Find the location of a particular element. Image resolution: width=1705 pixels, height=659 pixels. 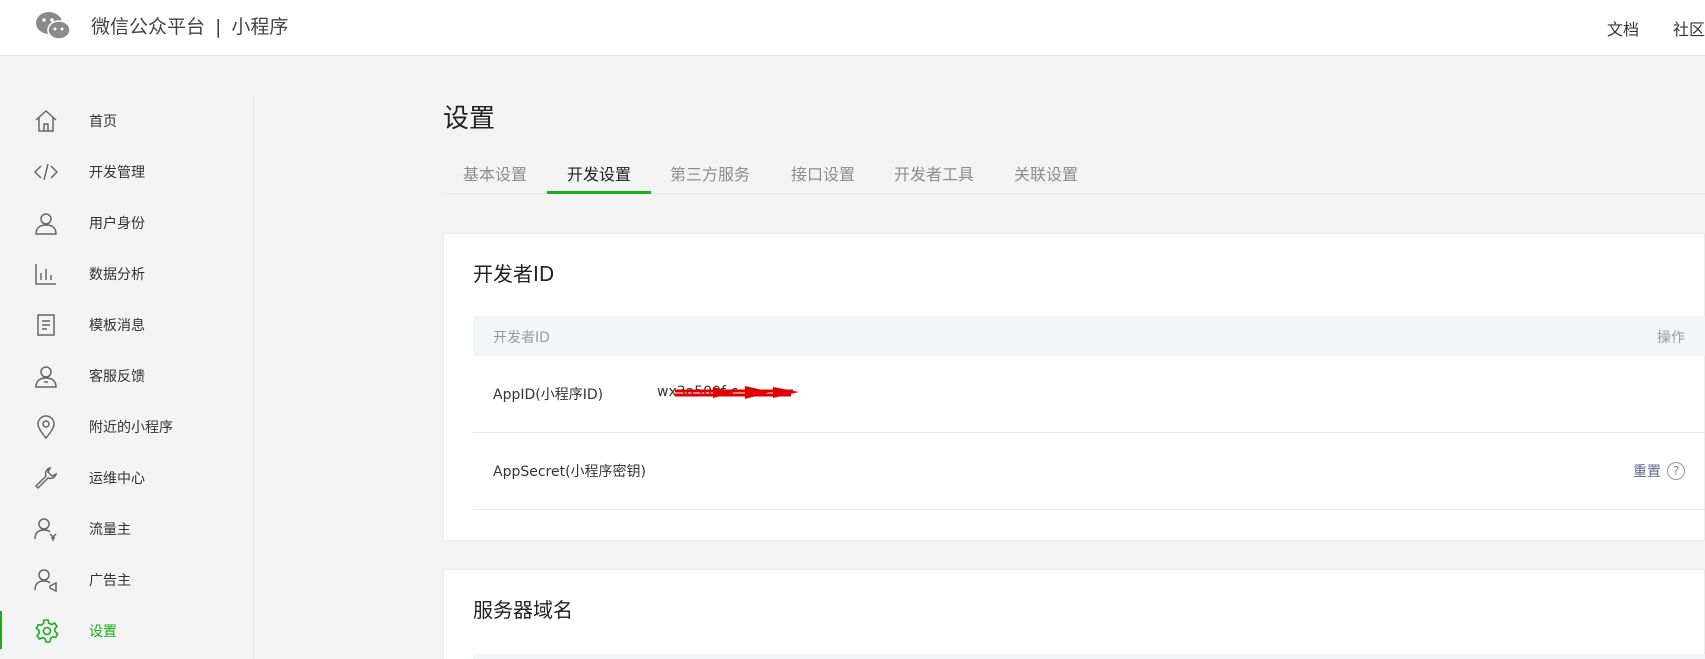

reset-action: 重置 ? is located at coordinates (1659, 471).